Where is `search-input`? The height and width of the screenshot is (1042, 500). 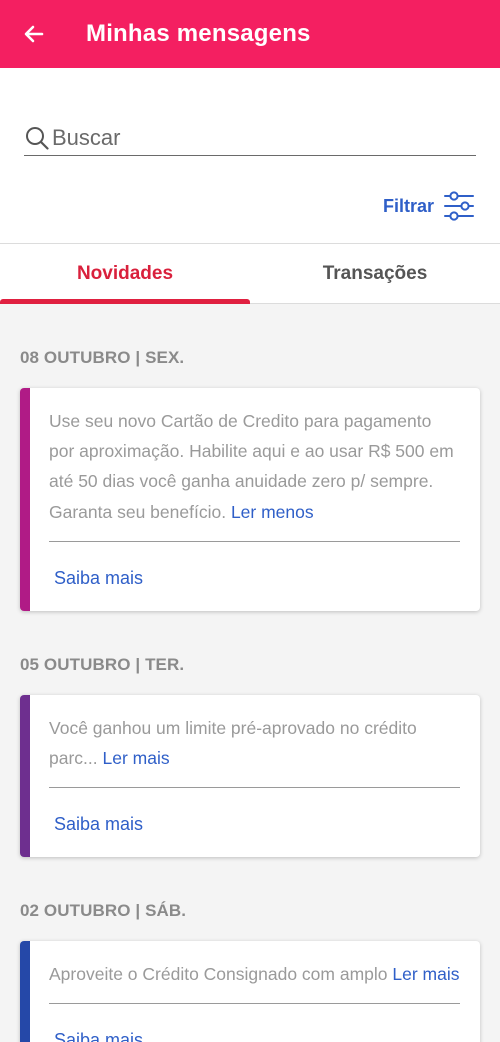 search-input is located at coordinates (263, 137).